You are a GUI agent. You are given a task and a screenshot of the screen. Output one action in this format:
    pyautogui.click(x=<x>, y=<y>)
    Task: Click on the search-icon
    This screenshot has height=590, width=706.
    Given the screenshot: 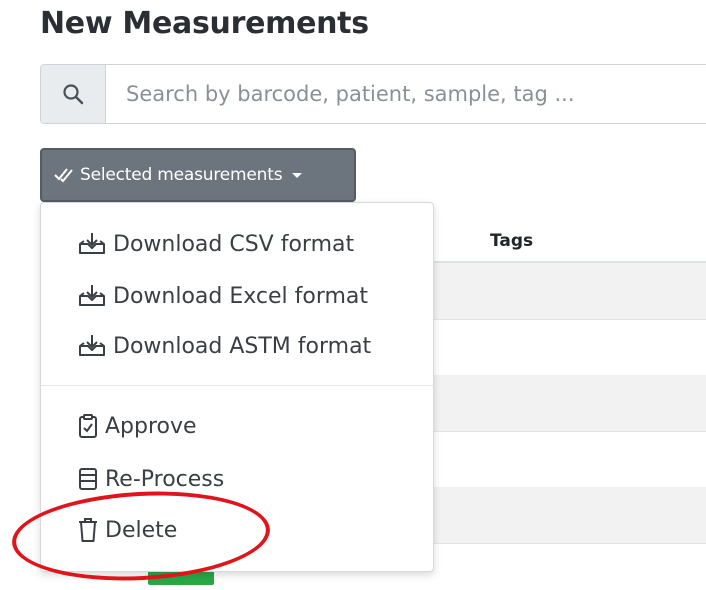 What is the action you would take?
    pyautogui.click(x=73, y=94)
    